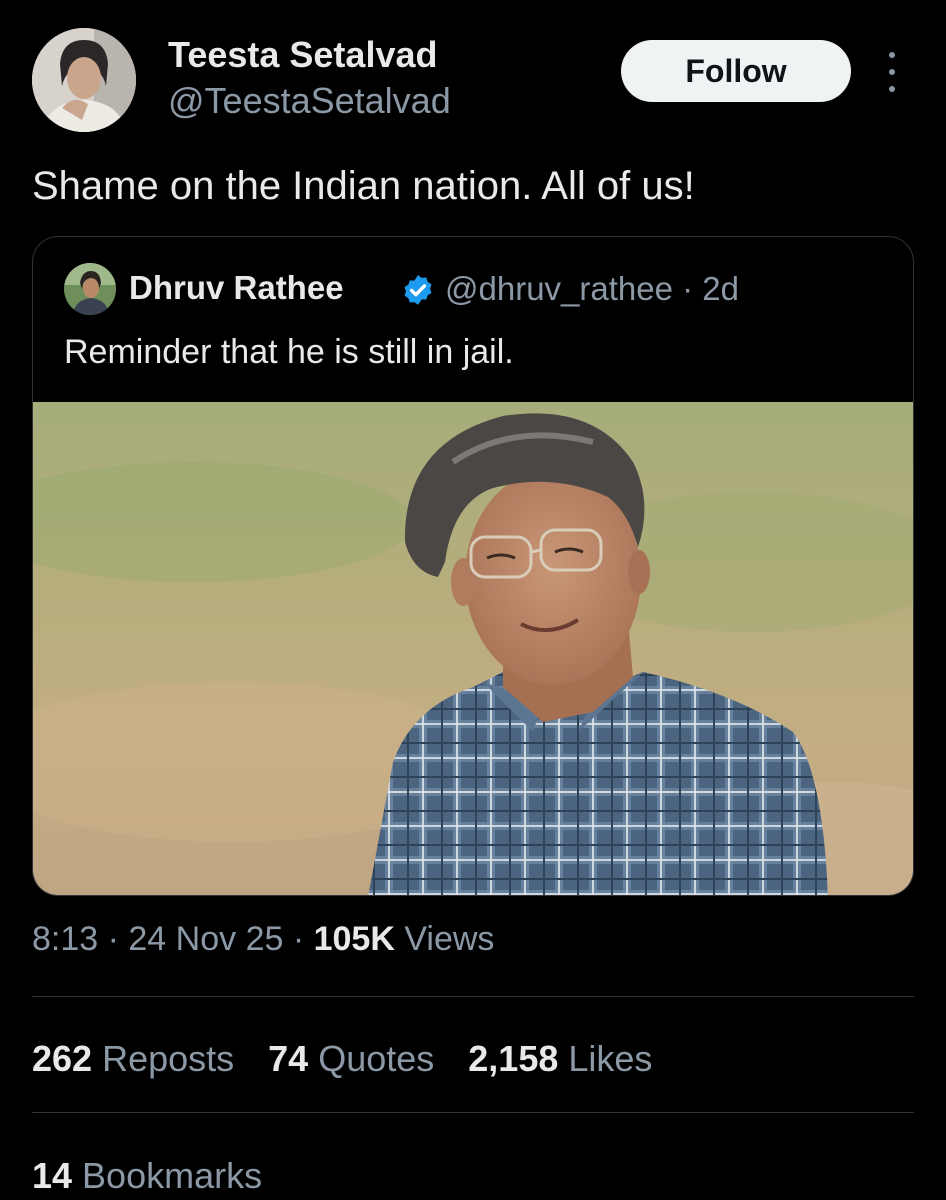 The height and width of the screenshot is (1200, 946). I want to click on author-handle: @TeestaSetalvad, so click(309, 101).